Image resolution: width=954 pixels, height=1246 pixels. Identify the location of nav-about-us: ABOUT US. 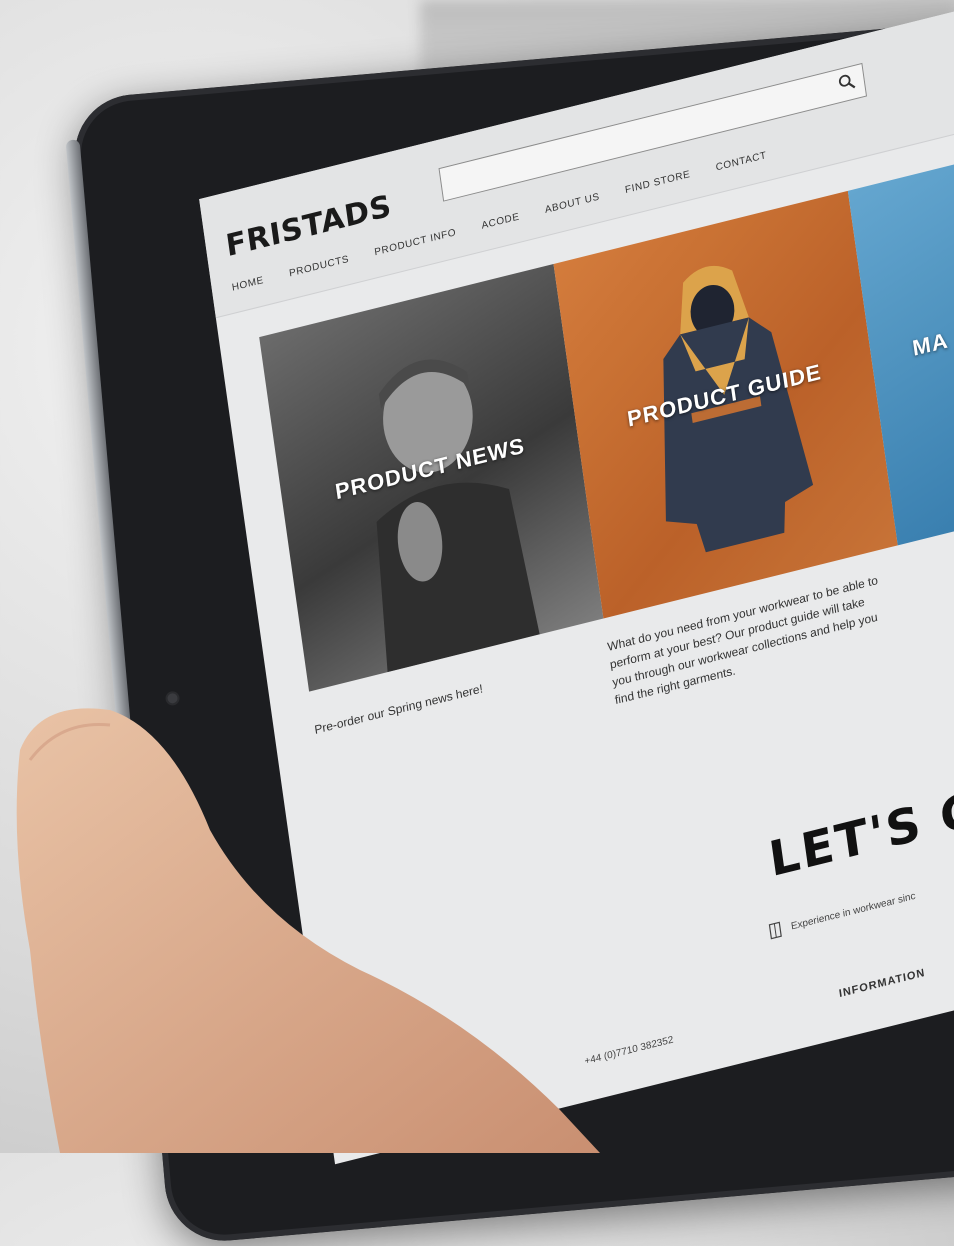
(572, 204).